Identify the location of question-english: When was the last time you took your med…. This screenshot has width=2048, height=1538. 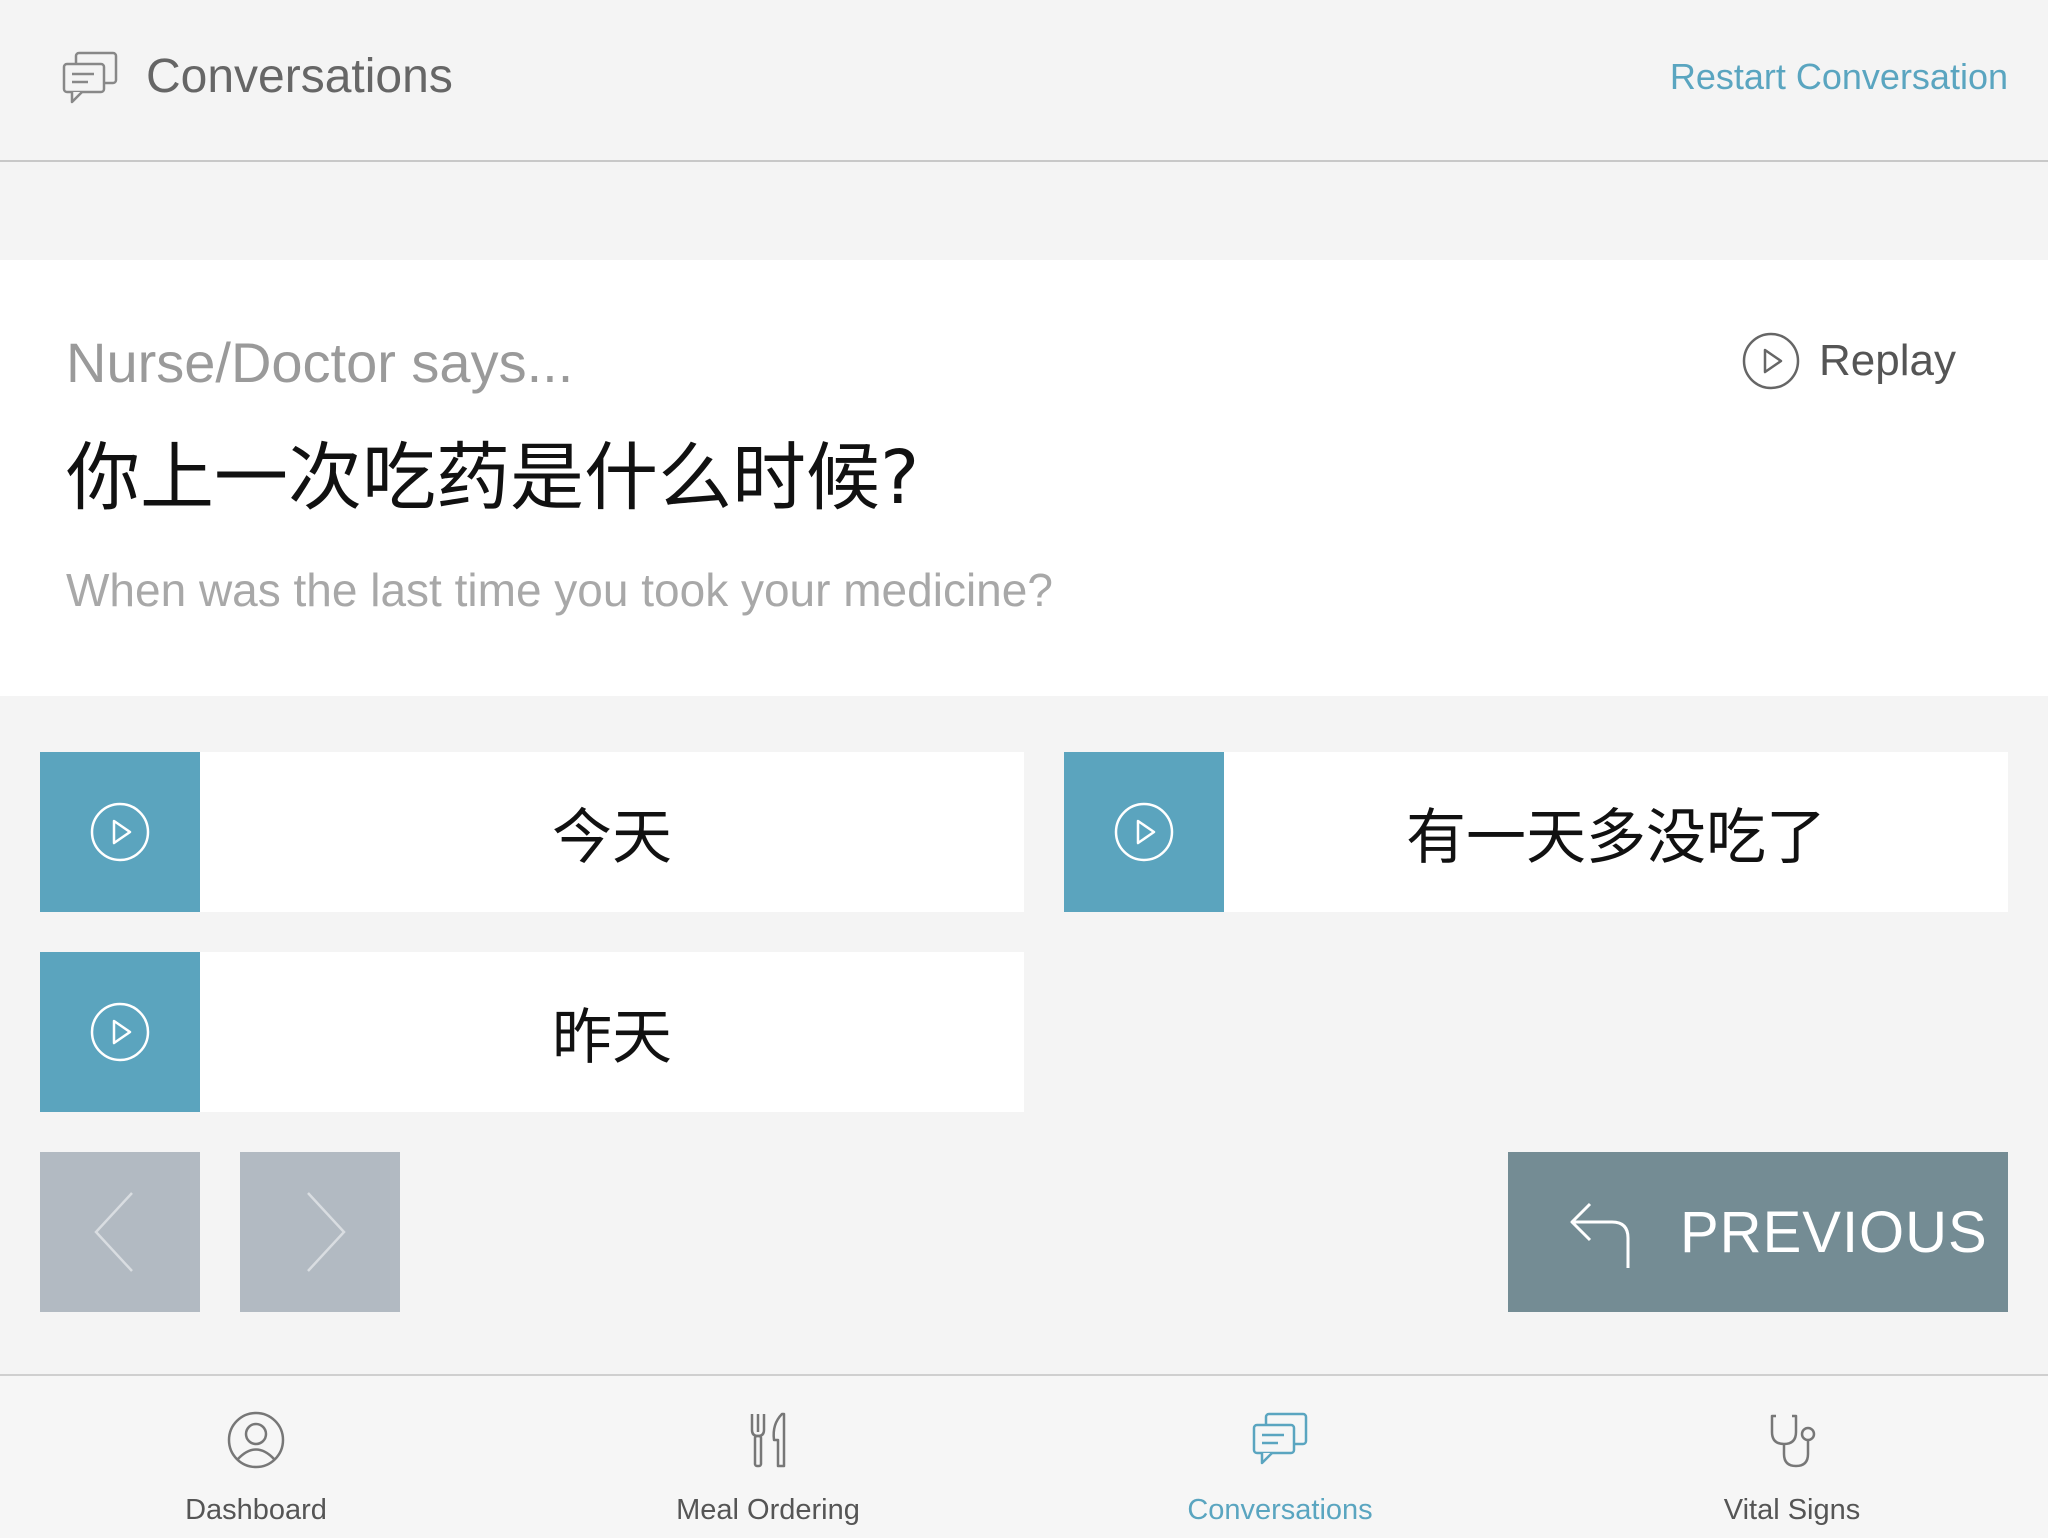
(559, 590).